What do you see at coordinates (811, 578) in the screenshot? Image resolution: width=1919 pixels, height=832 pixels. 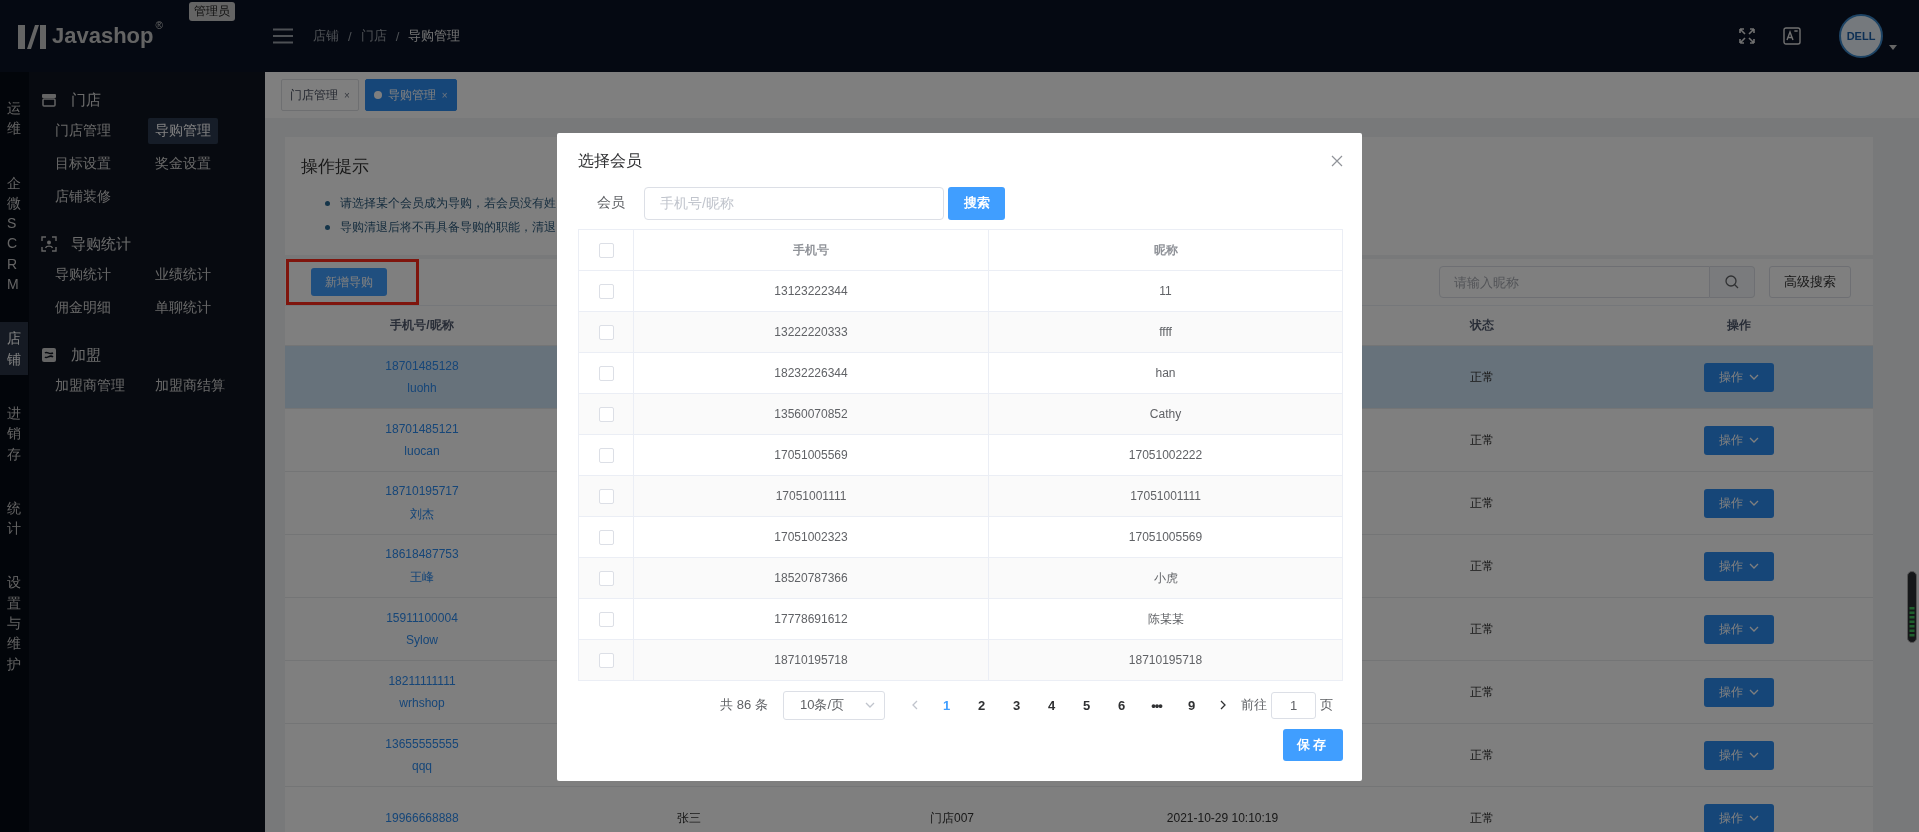 I see `table-cell: 18520787366` at bounding box center [811, 578].